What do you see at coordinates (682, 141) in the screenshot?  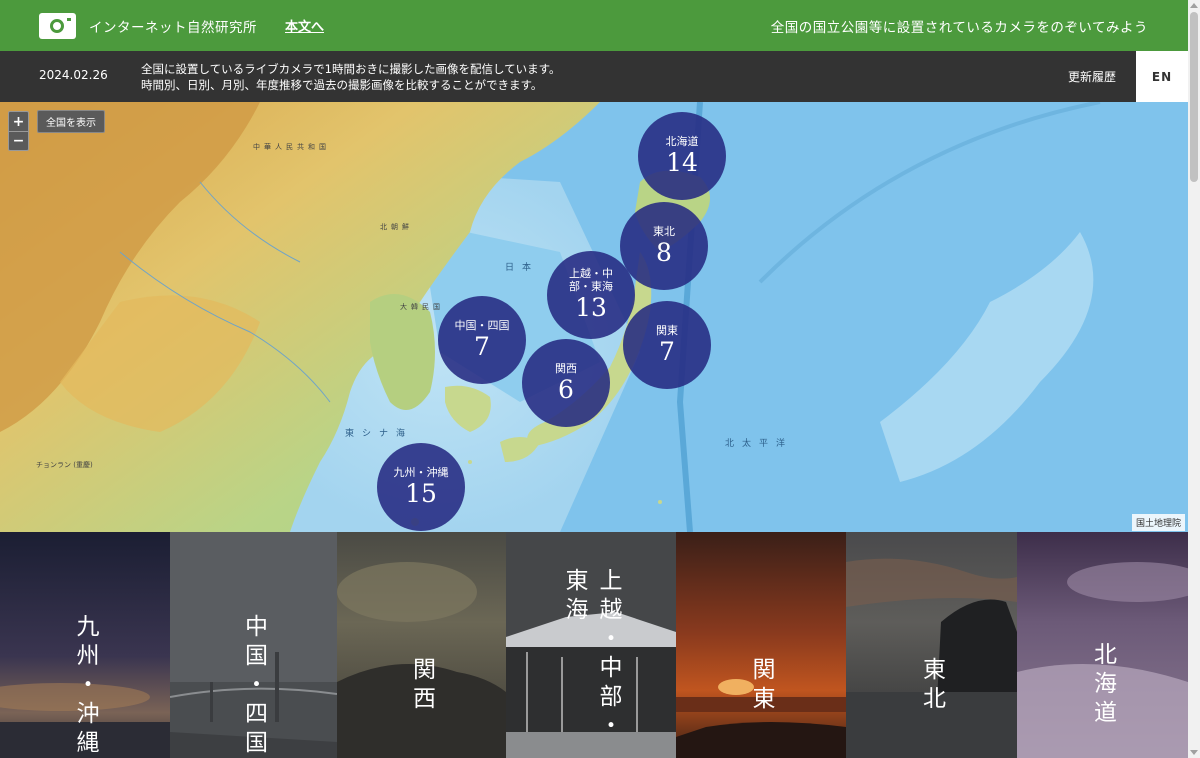 I see `cluster-name: 北海道` at bounding box center [682, 141].